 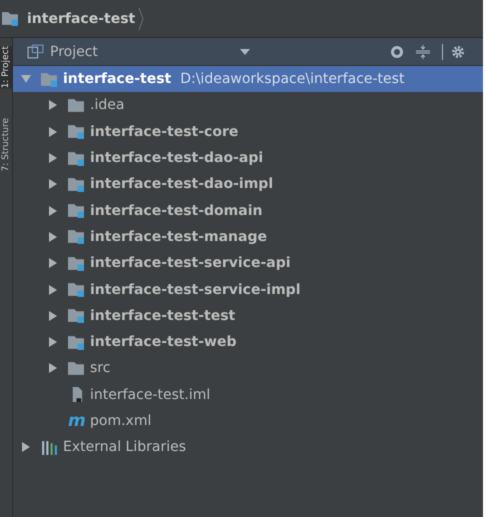 I want to click on tree-label: src, so click(x=100, y=368).